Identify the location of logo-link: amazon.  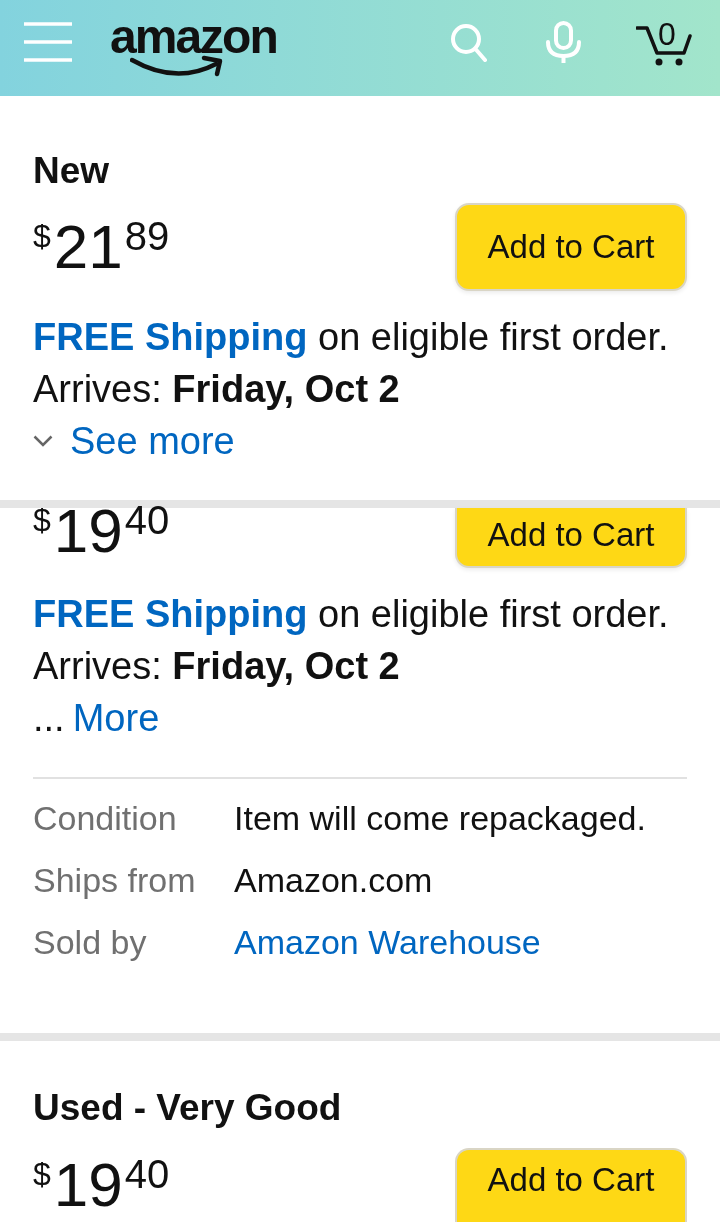
(193, 42).